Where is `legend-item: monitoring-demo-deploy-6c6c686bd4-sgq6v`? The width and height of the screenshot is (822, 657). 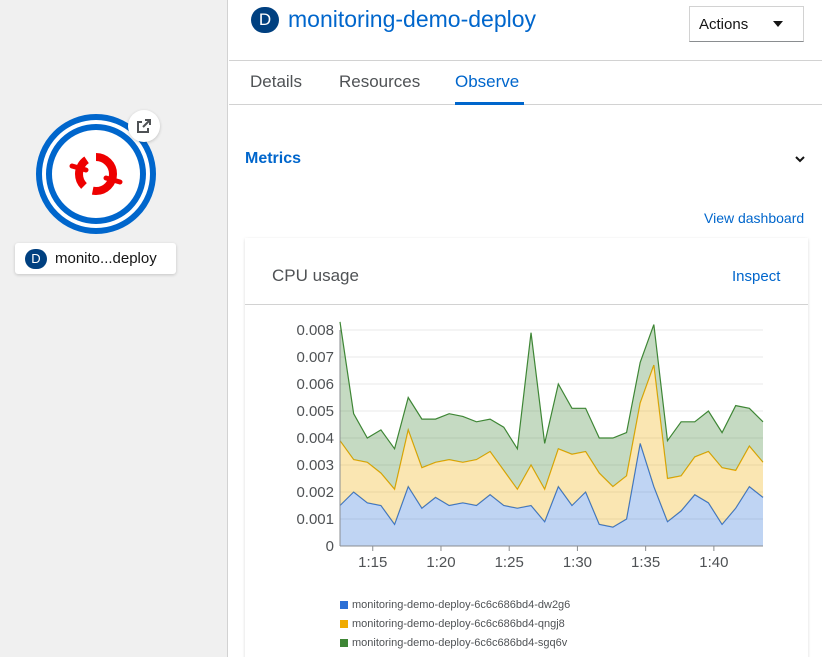
legend-item: monitoring-demo-deploy-6c6c686bd4-sgq6v is located at coordinates (455, 642).